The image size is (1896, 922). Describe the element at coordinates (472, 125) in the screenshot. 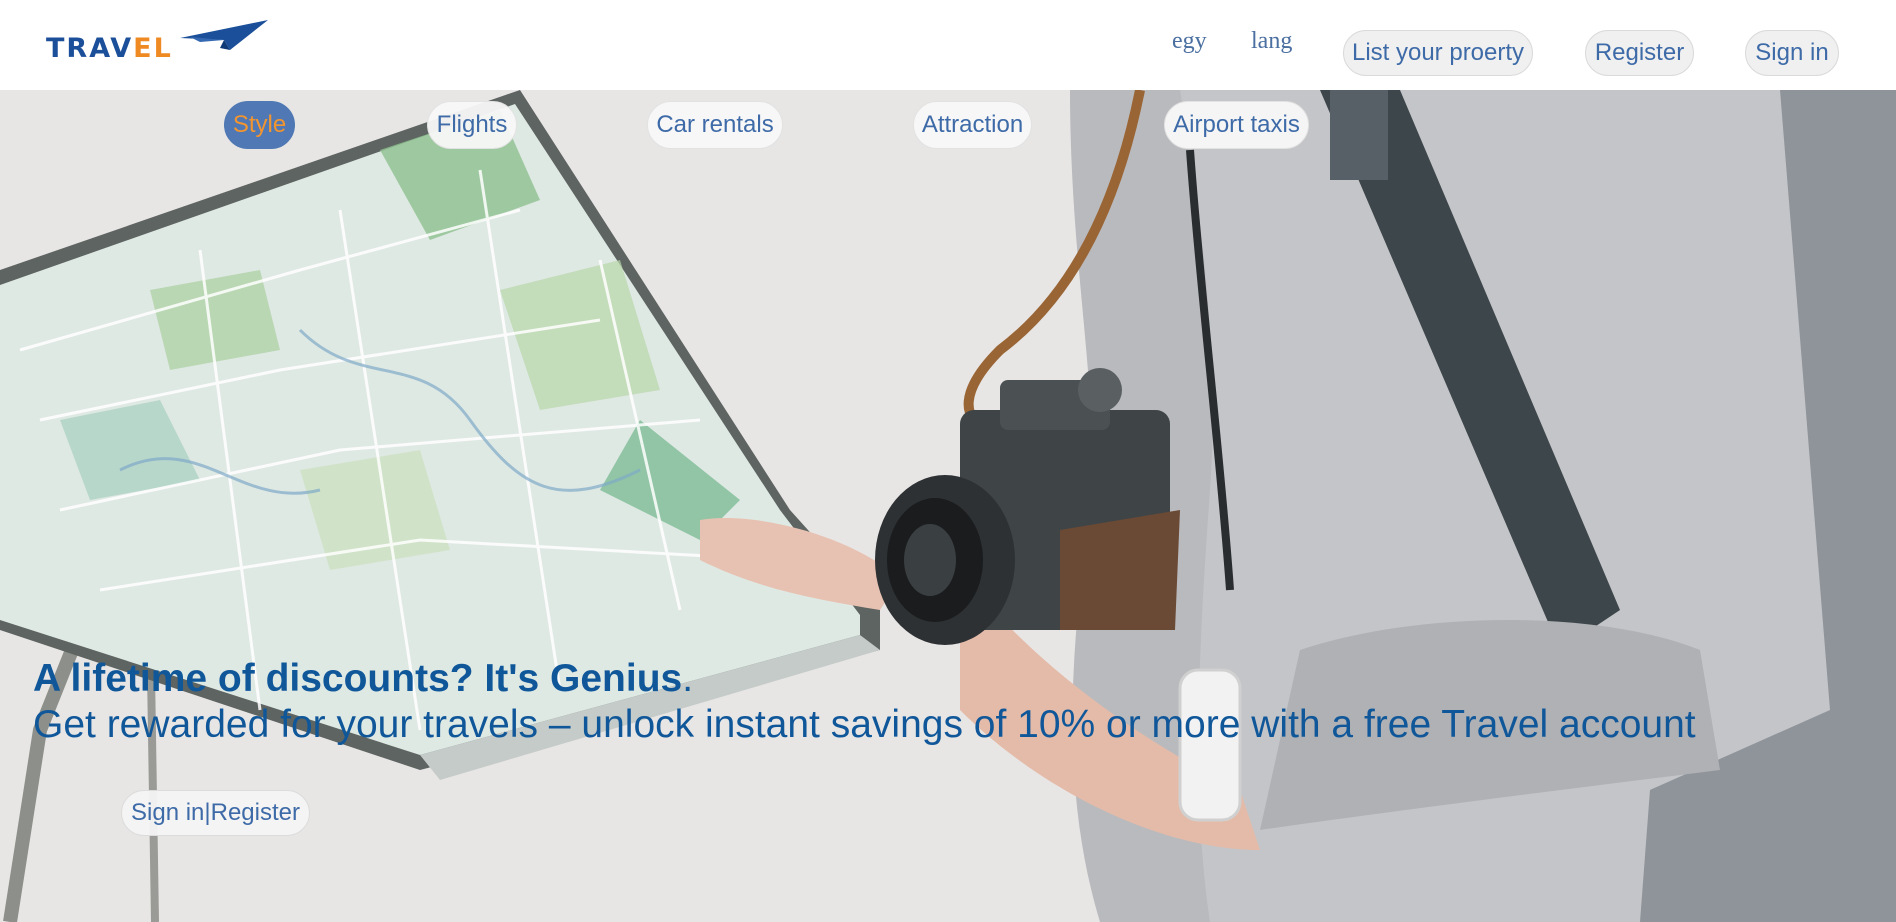

I see `nav-tab-flights: Flights` at that location.